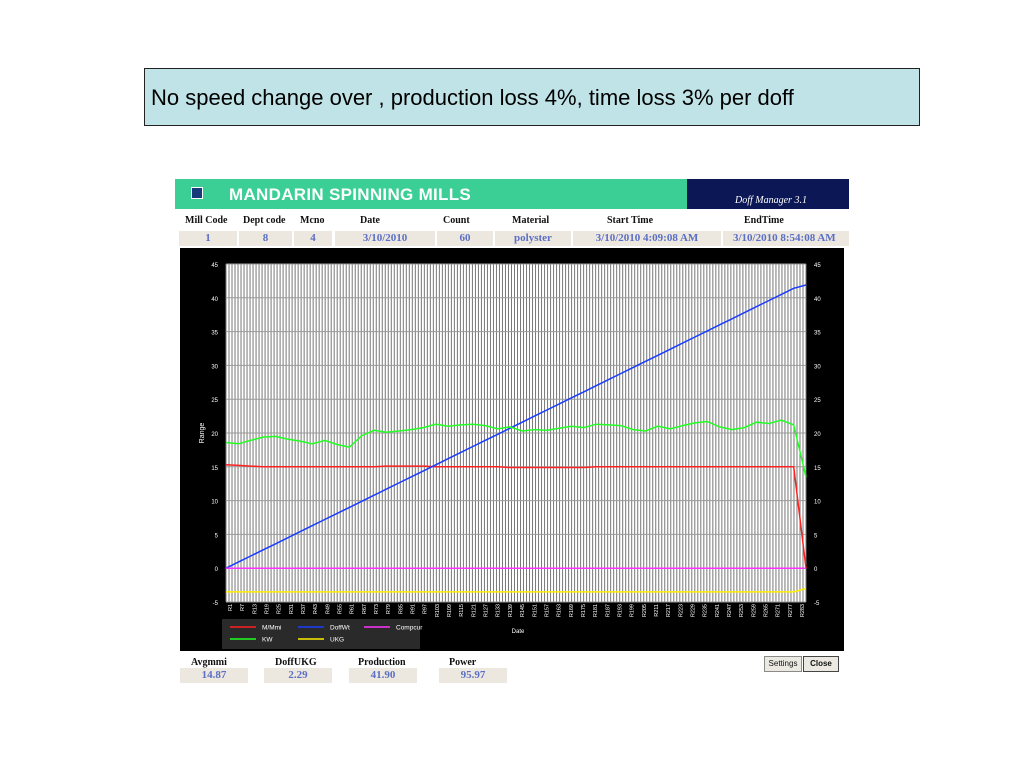 The width and height of the screenshot is (1024, 768). What do you see at coordinates (214, 300) in the screenshot?
I see `y-tick-label-left: 40` at bounding box center [214, 300].